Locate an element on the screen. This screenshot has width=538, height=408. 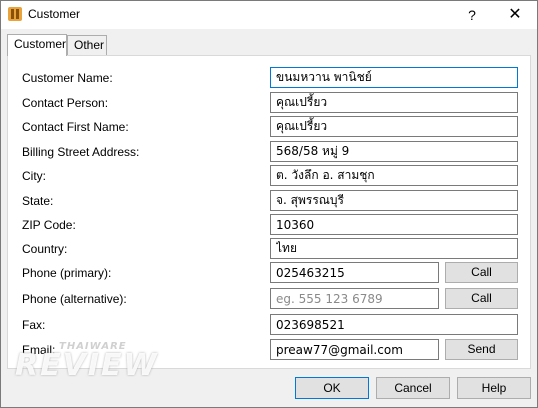
state-input is located at coordinates (394, 200).